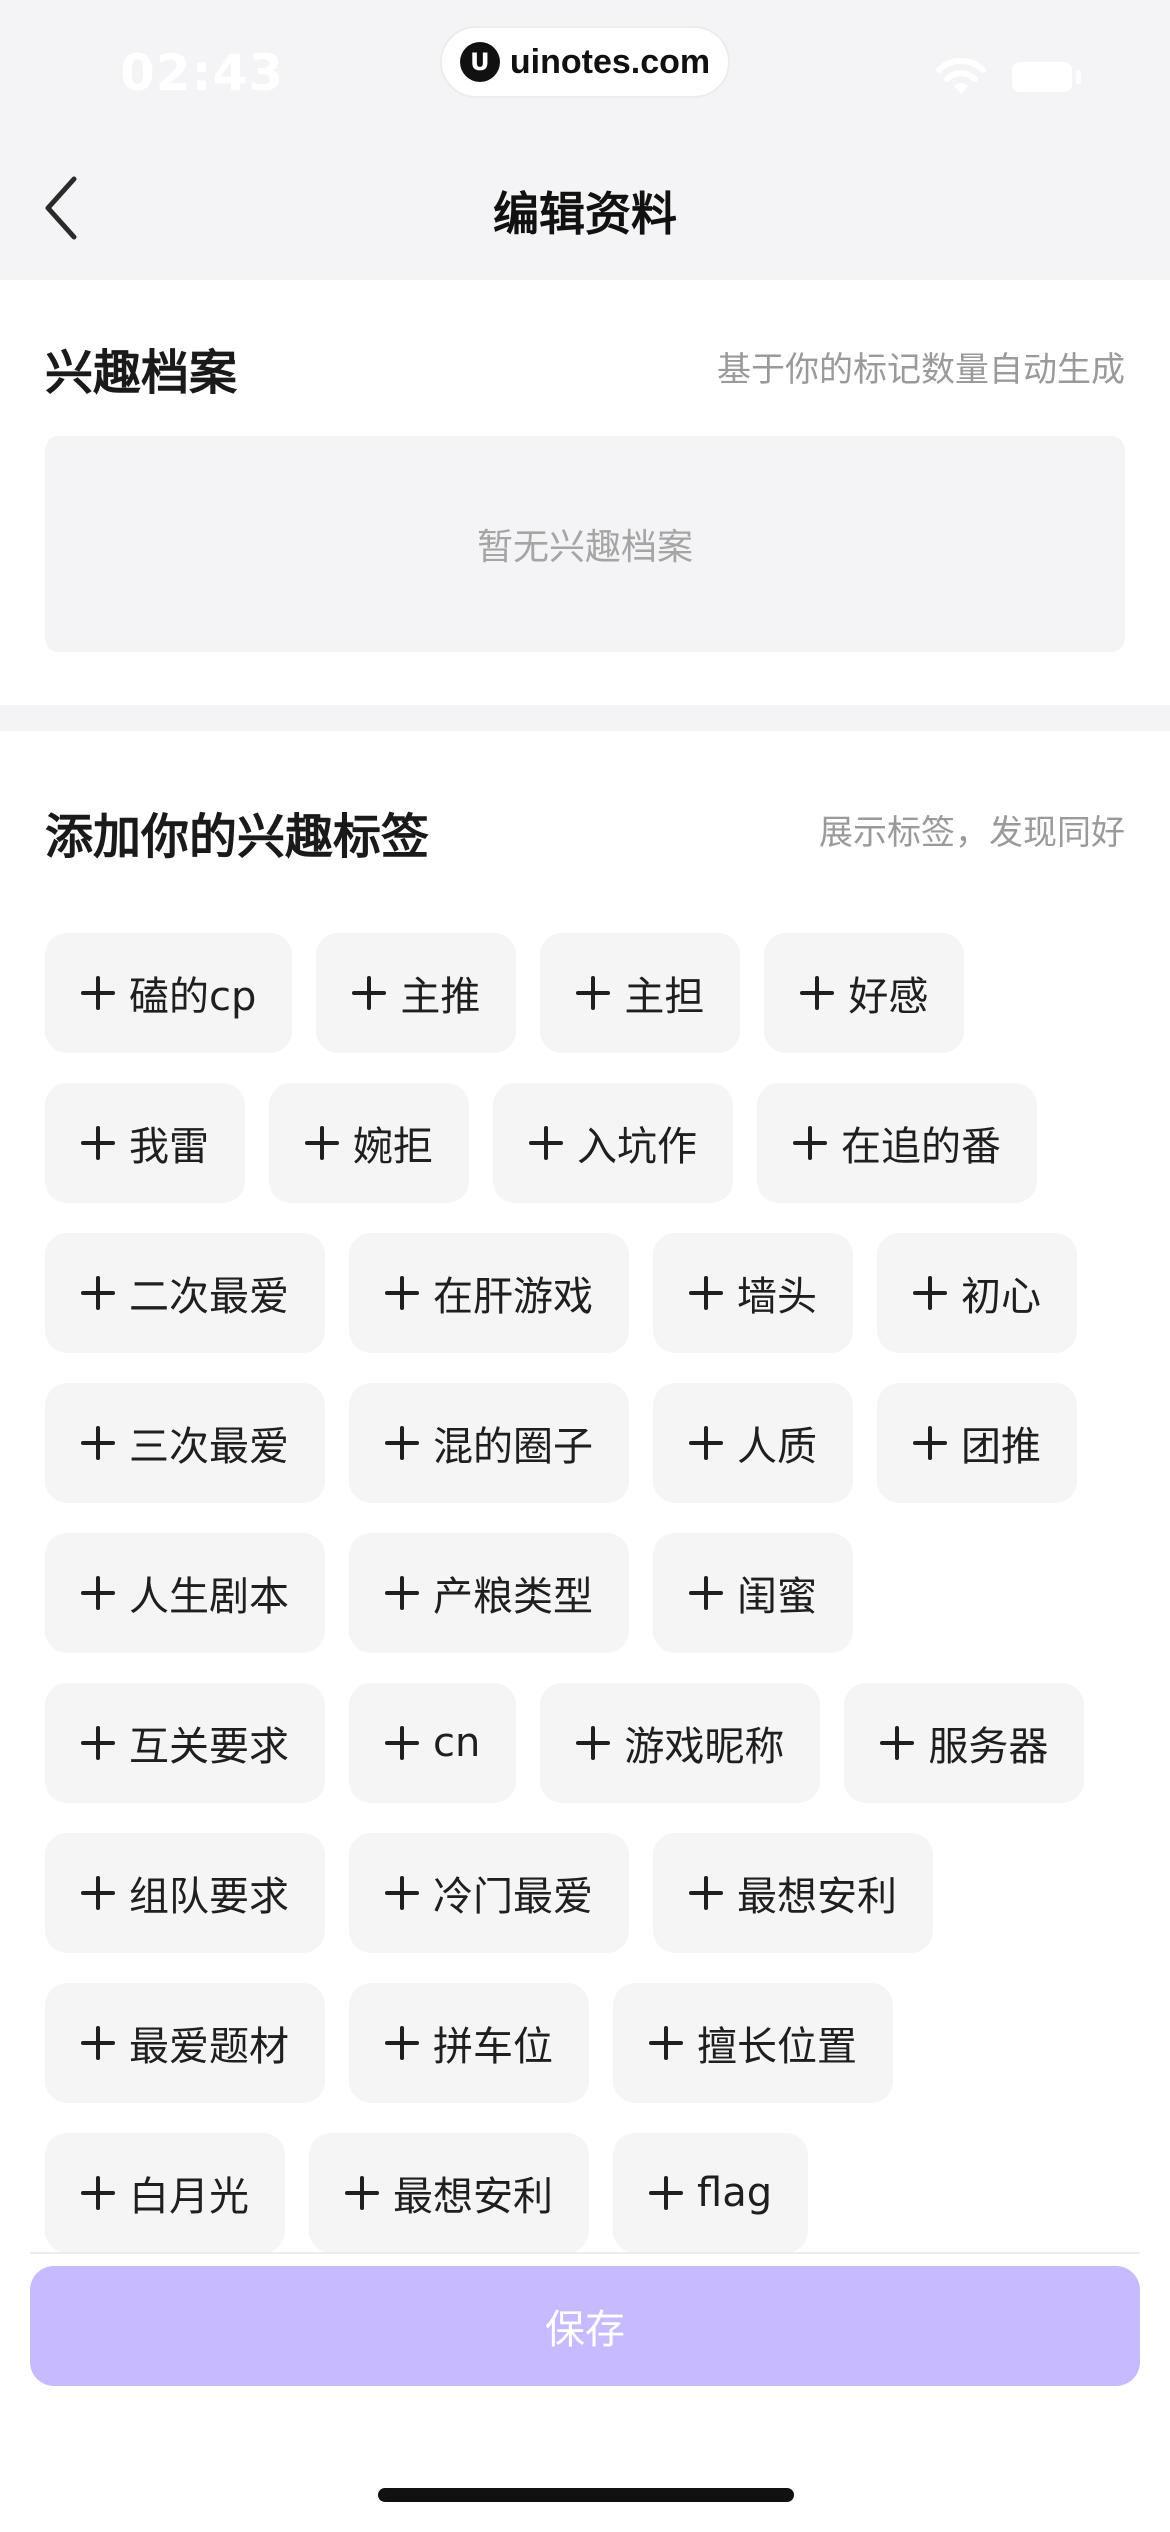 The height and width of the screenshot is (2532, 1170). I want to click on add-tag-button: 冷门最爱, so click(489, 1893).